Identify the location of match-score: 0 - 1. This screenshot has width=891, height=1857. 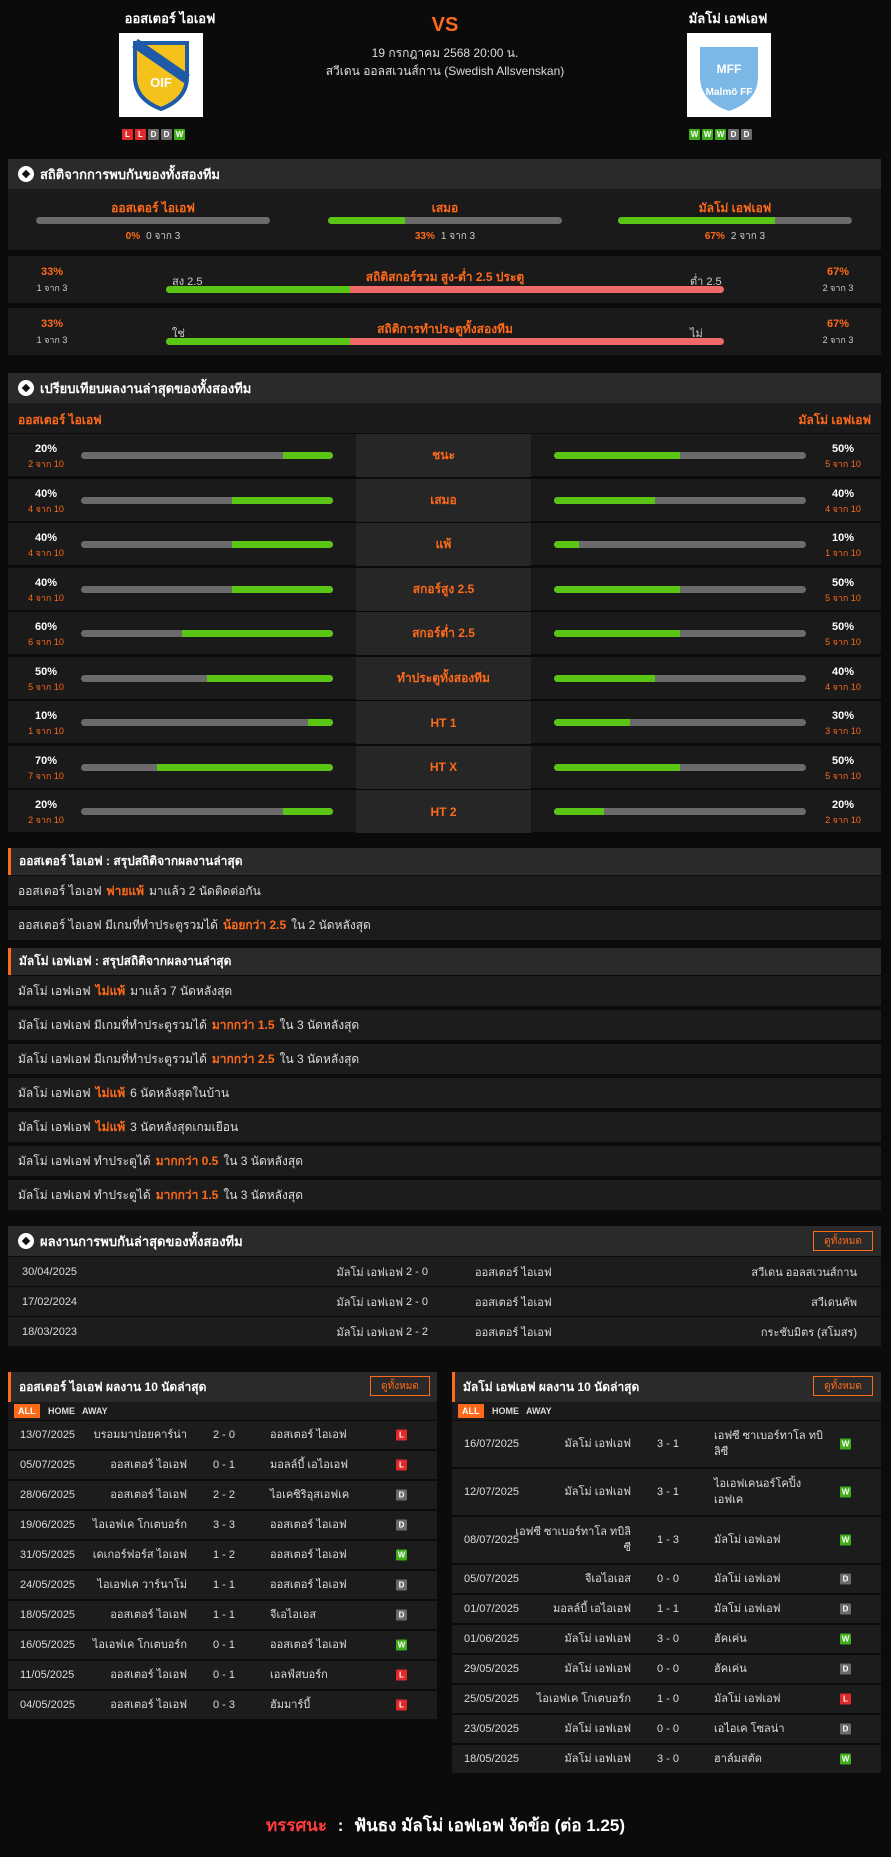
(224, 1675).